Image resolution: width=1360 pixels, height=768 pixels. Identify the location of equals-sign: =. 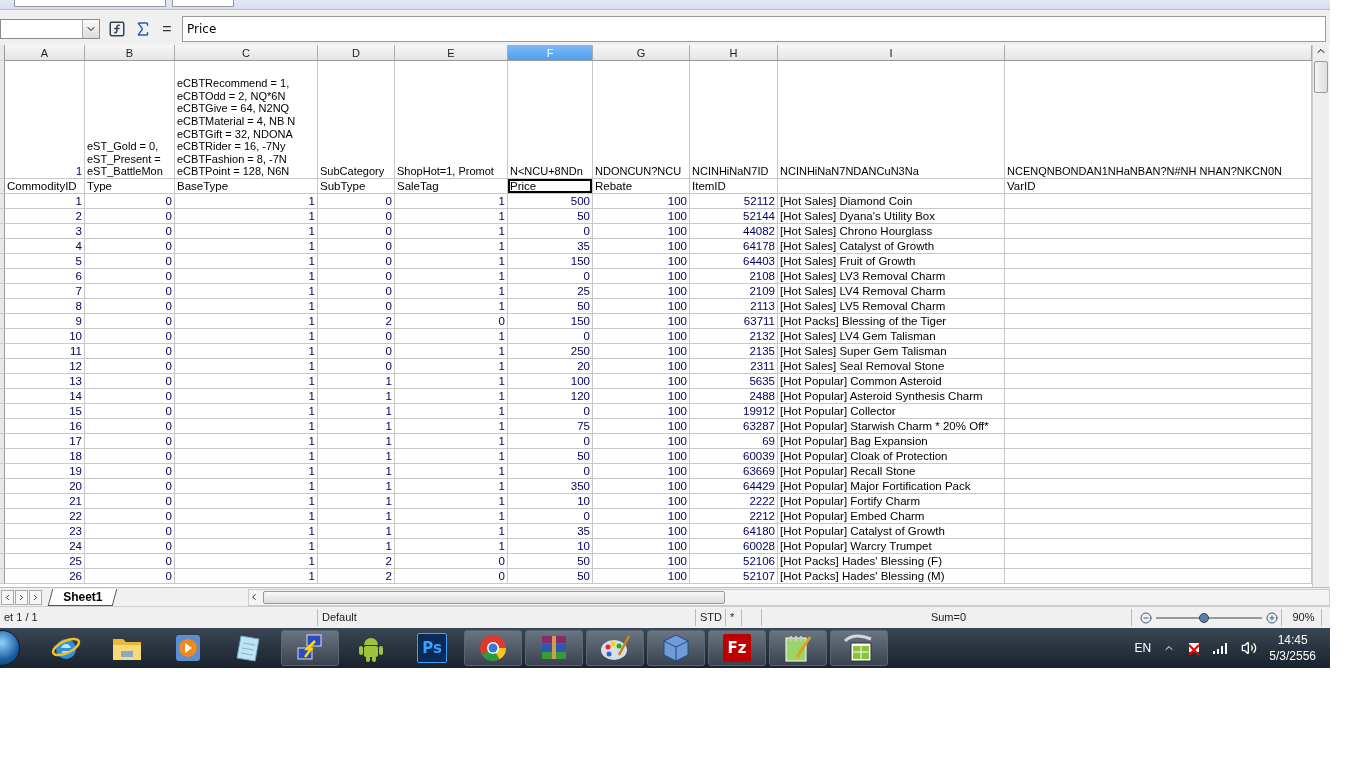
(167, 29).